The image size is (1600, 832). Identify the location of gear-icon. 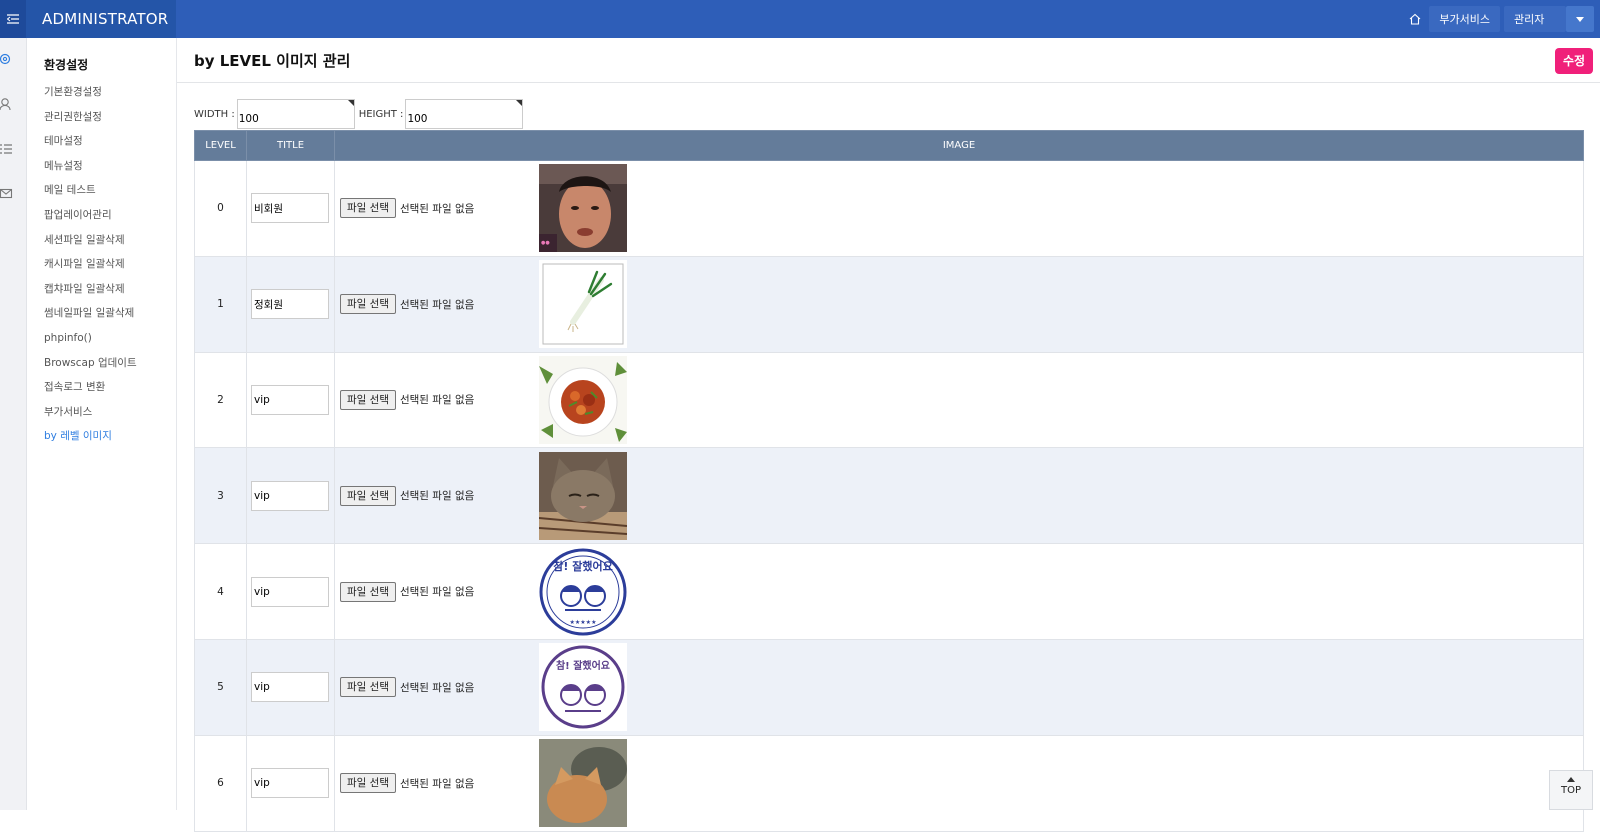
(7, 59).